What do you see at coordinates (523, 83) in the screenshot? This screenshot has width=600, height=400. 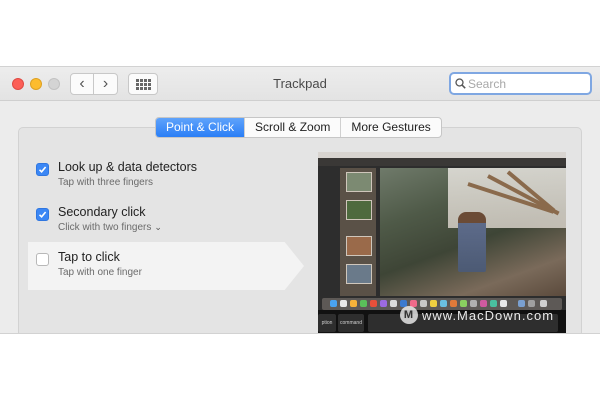 I see `search-input` at bounding box center [523, 83].